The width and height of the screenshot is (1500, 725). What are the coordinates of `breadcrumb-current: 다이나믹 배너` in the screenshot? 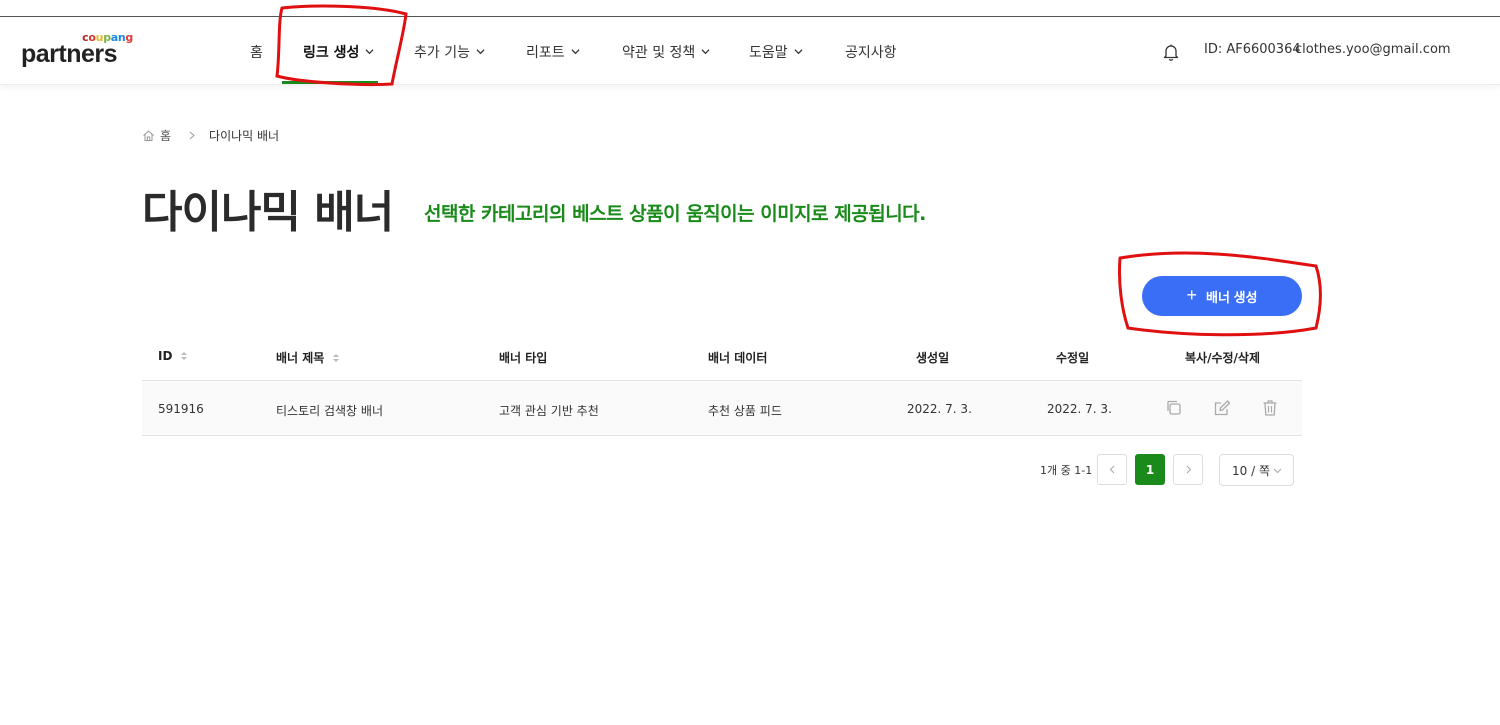 It's located at (244, 136).